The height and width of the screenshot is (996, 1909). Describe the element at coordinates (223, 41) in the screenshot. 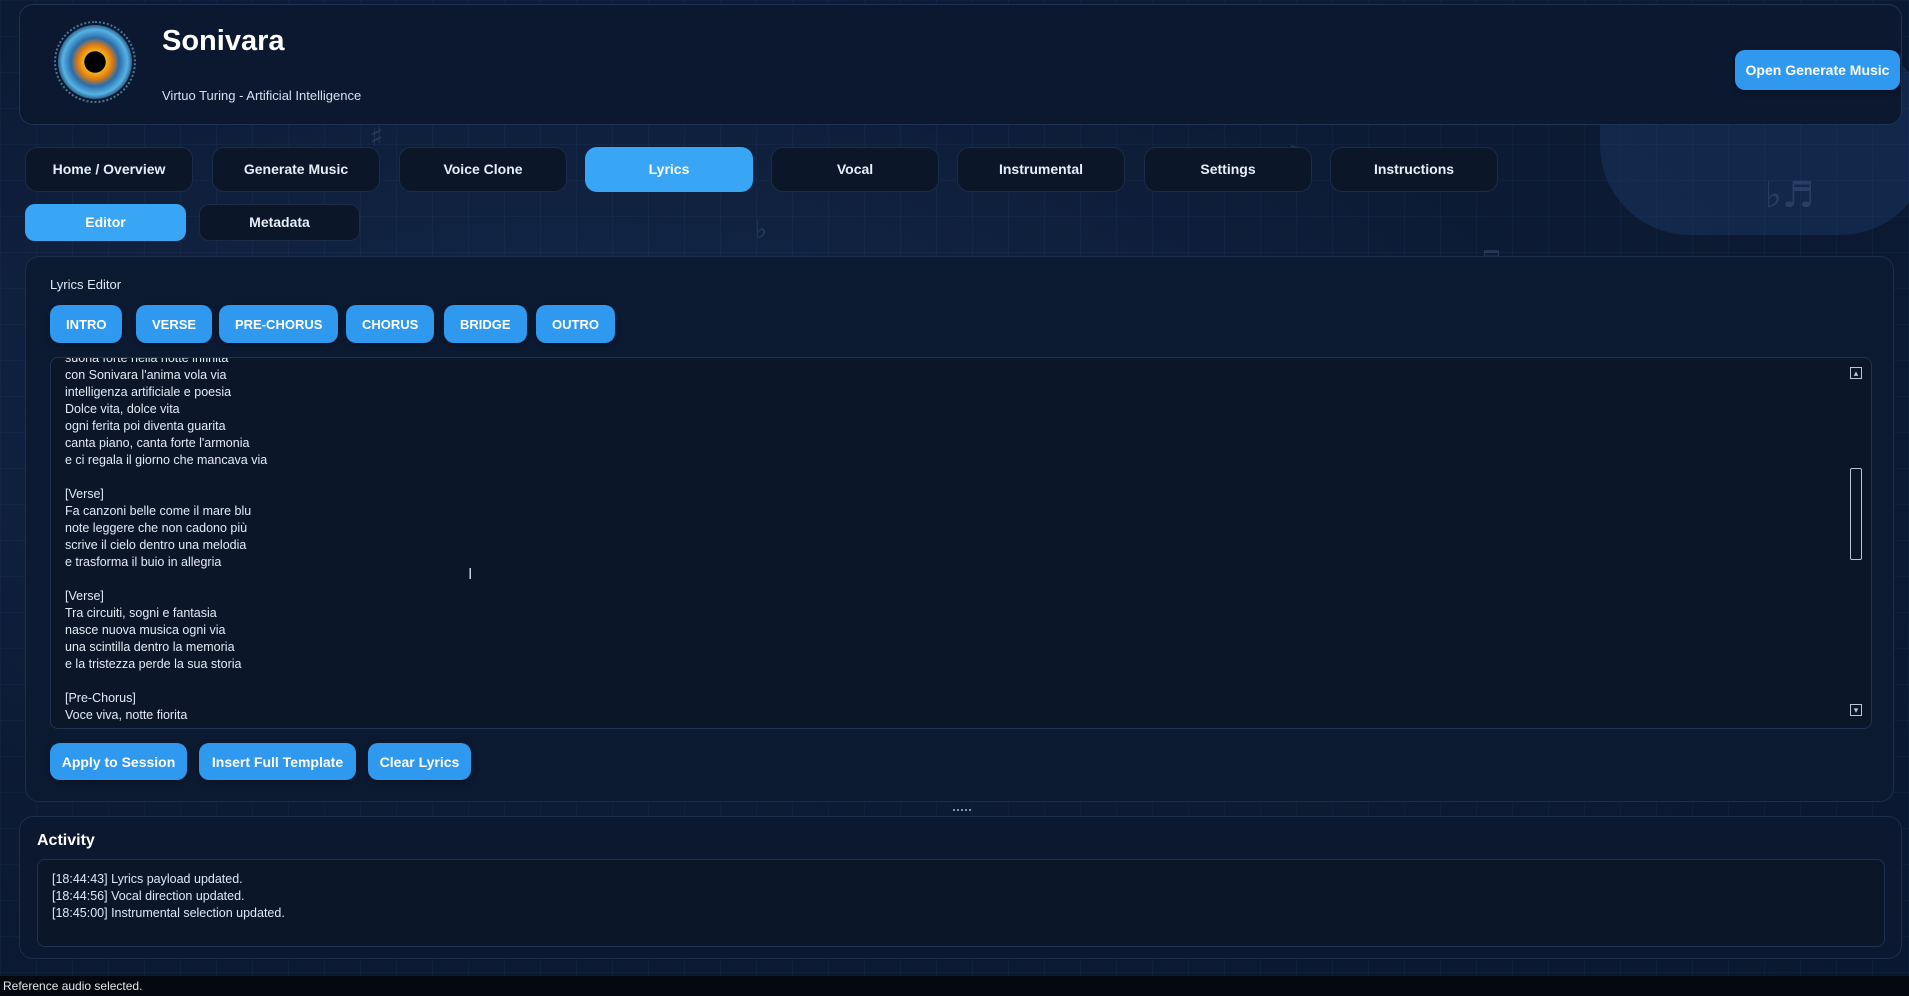

I see `app-title: Sonivara` at that location.